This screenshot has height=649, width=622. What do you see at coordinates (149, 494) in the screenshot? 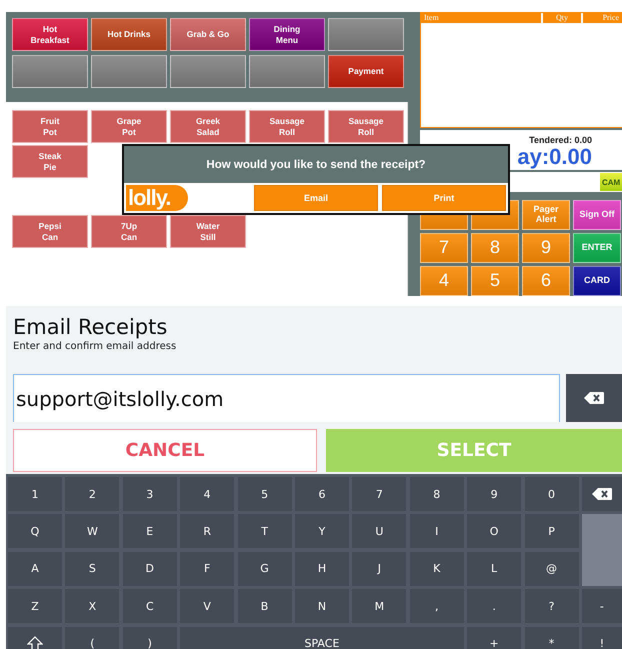
I see `keyboard-key: 3` at bounding box center [149, 494].